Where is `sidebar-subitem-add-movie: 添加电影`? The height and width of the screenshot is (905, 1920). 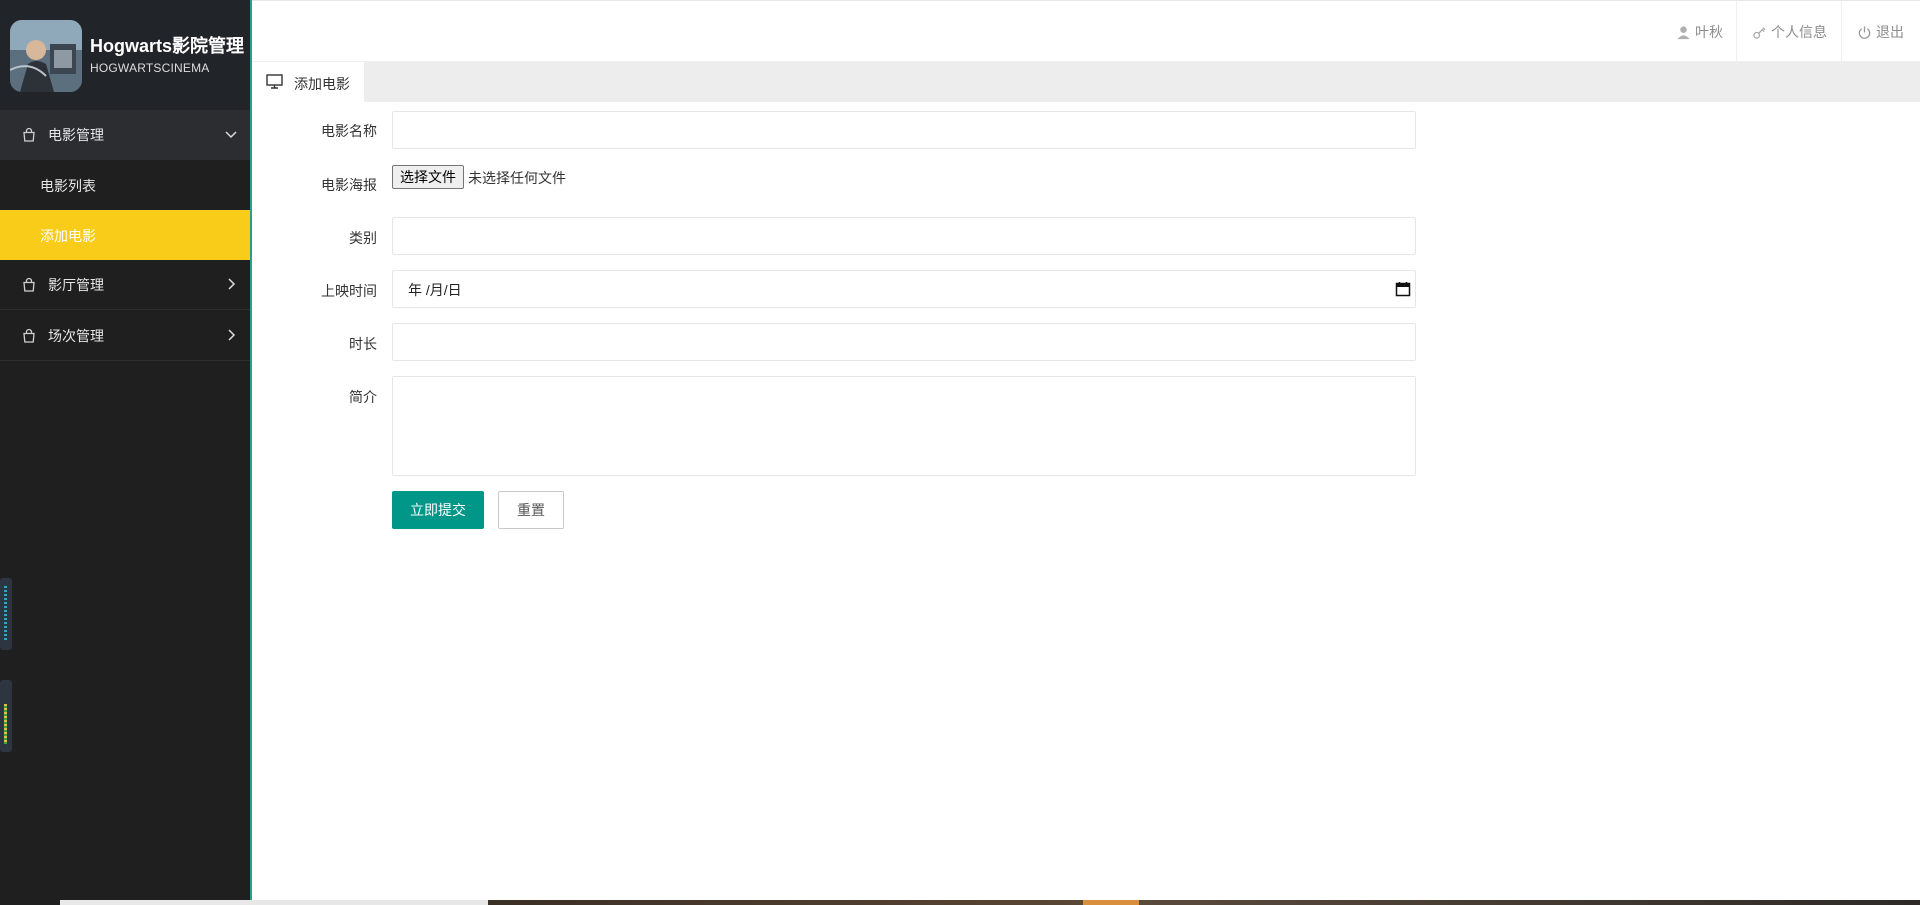
sidebar-subitem-add-movie: 添加电影 is located at coordinates (125, 235).